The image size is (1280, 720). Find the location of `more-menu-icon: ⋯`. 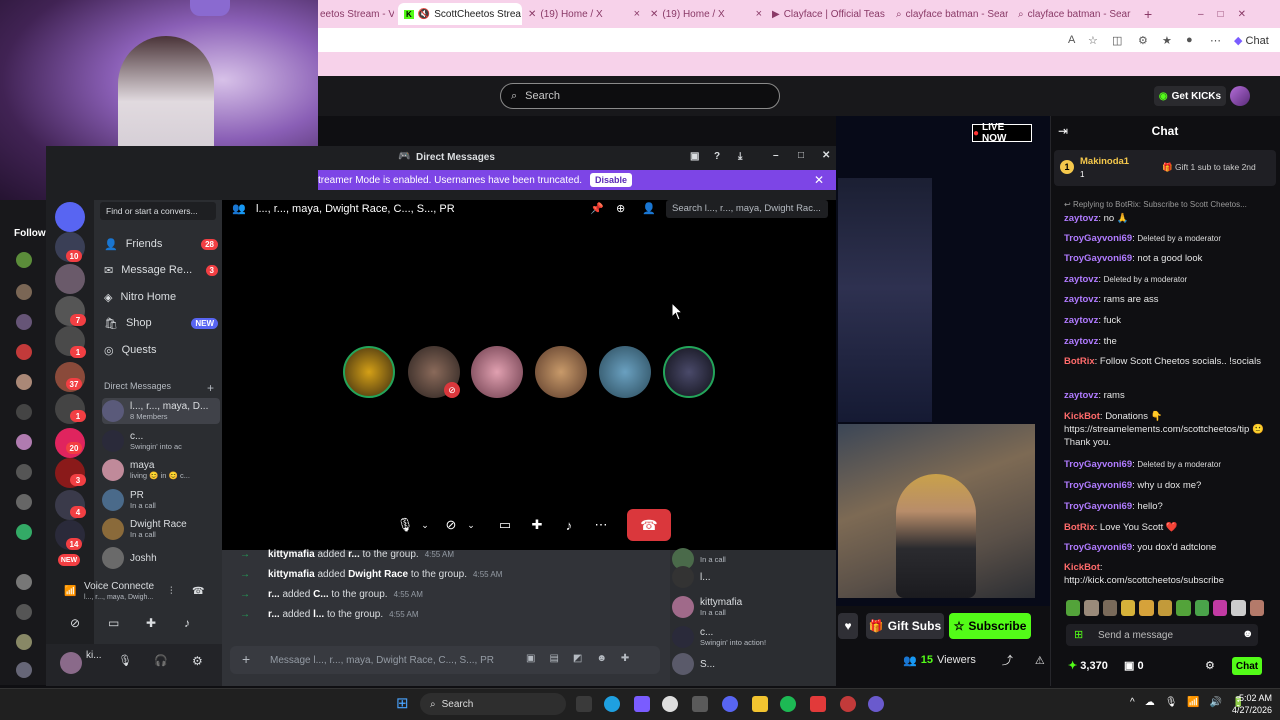

more-menu-icon: ⋯ is located at coordinates (1215, 40).